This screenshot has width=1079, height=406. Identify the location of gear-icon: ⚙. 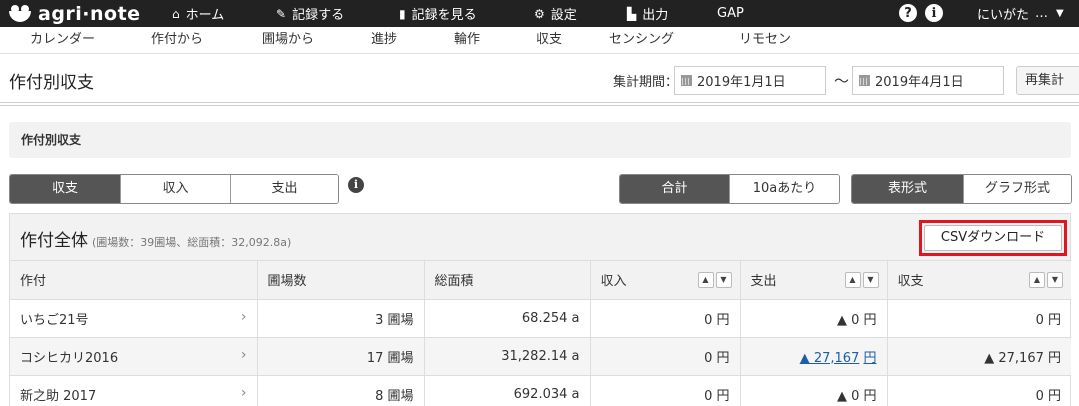
(539, 13).